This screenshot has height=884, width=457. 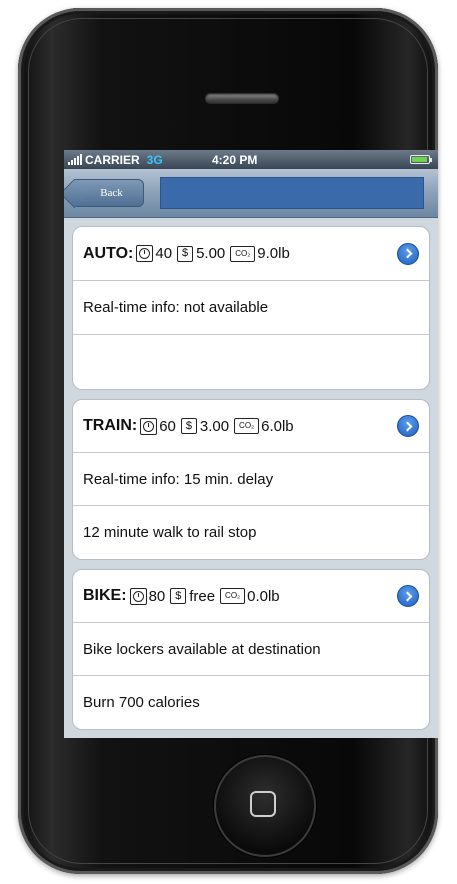 What do you see at coordinates (202, 596) in the screenshot?
I see `travel-cost: free` at bounding box center [202, 596].